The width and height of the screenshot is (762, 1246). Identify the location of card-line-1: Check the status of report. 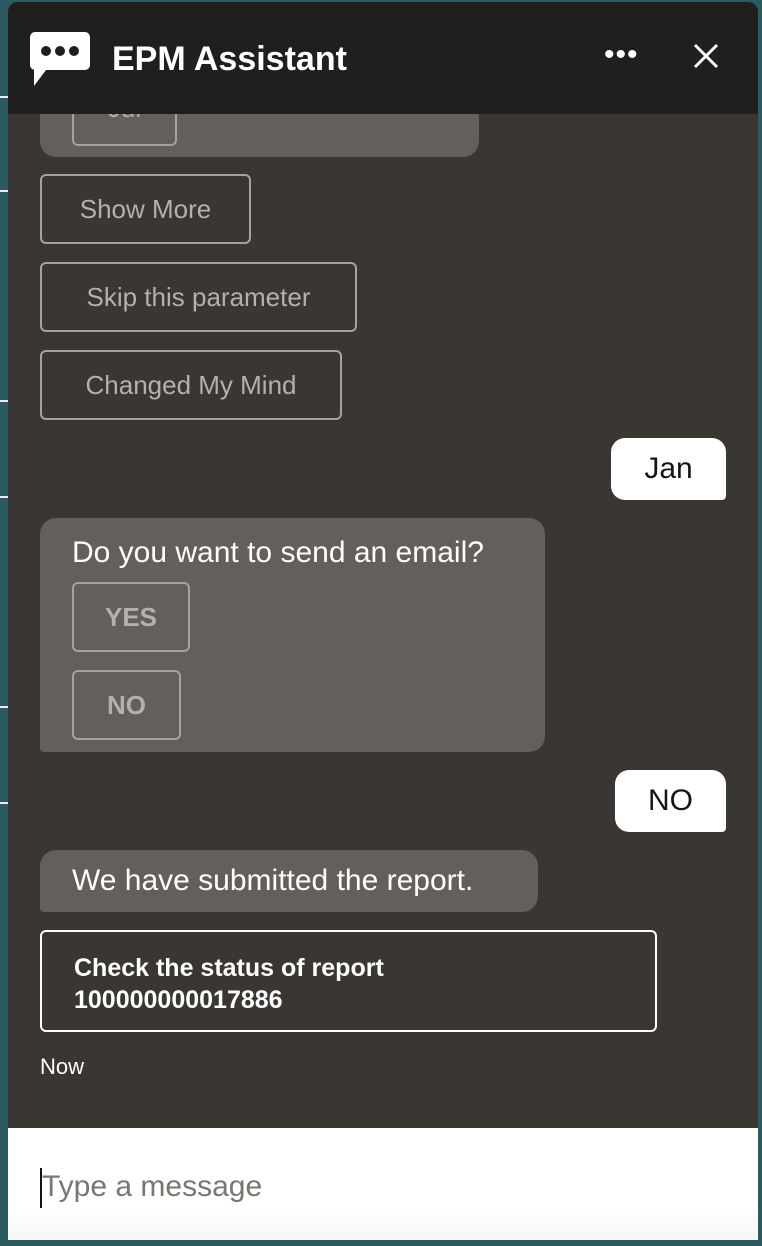
(229, 968).